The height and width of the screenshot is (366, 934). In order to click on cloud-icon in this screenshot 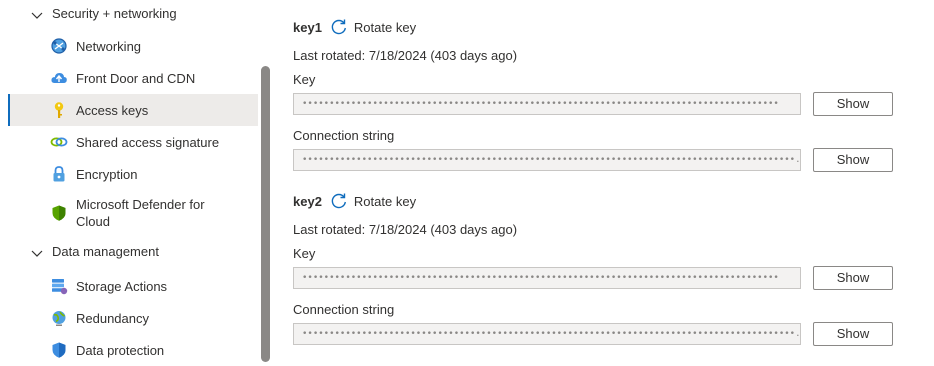, I will do `click(59, 78)`.